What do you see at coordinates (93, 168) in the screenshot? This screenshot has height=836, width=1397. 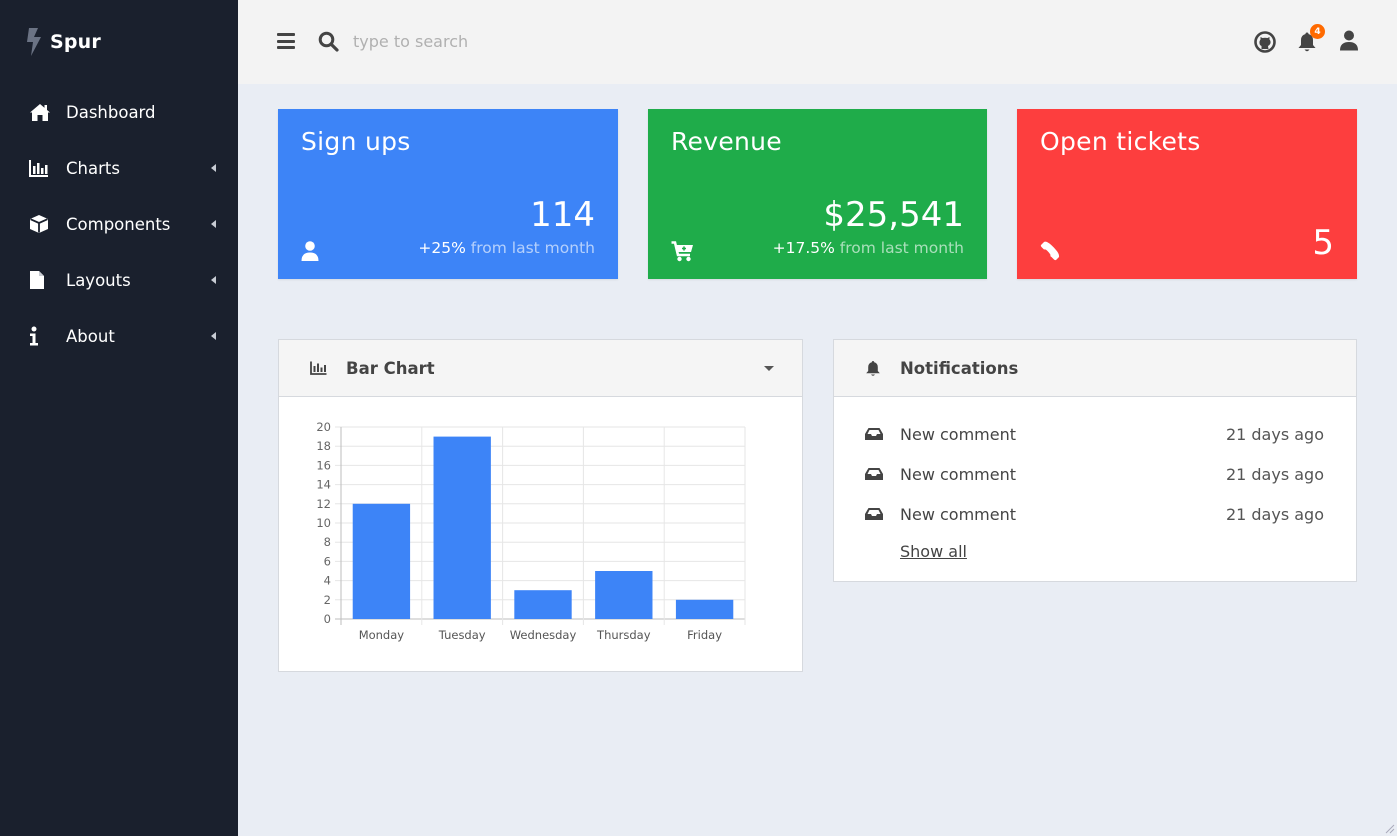 I see `sidebar-item-label: Charts` at bounding box center [93, 168].